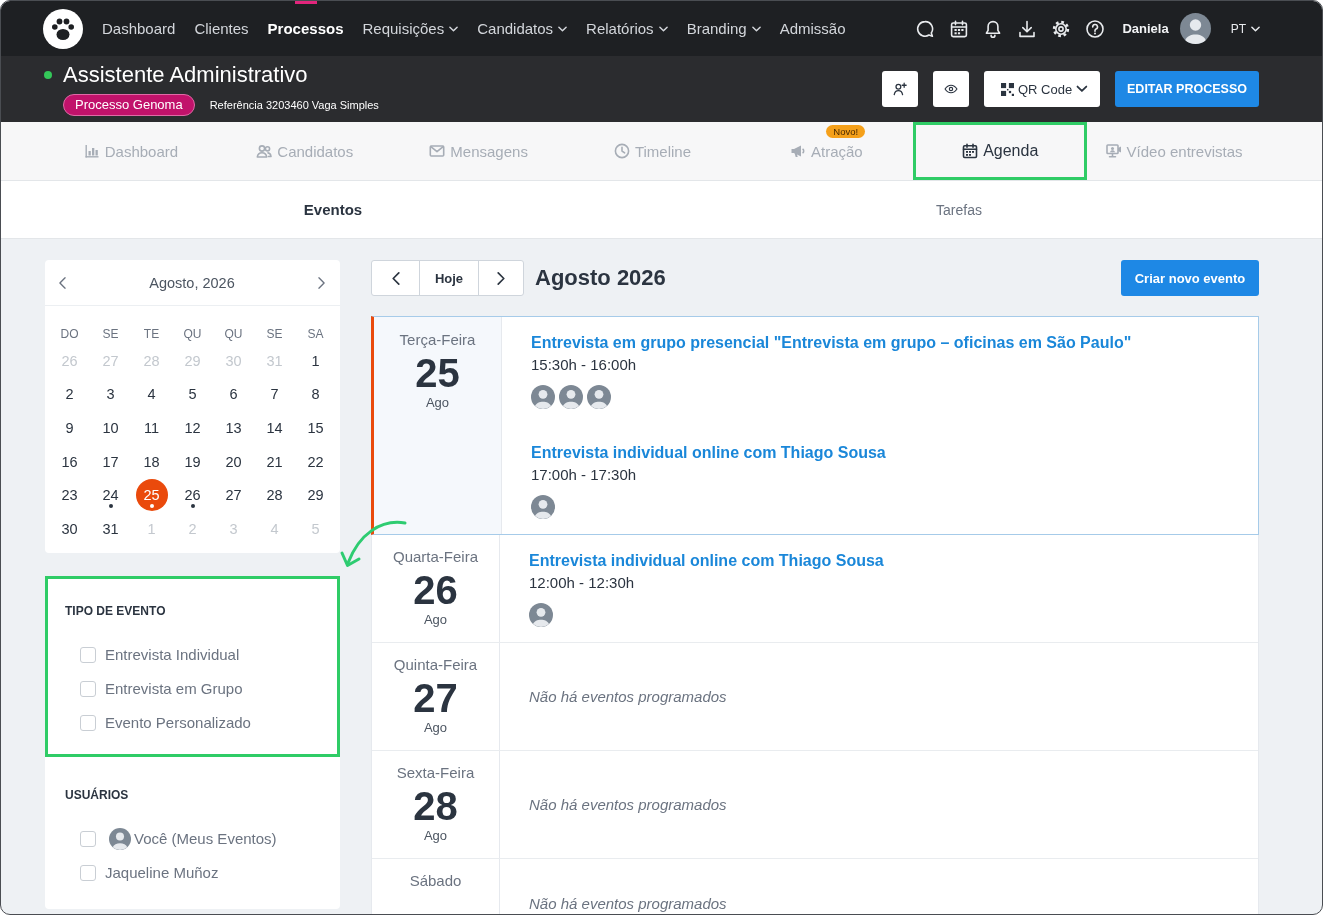 The height and width of the screenshot is (915, 1323). What do you see at coordinates (959, 209) in the screenshot?
I see `sub-tab: Tarefas` at bounding box center [959, 209].